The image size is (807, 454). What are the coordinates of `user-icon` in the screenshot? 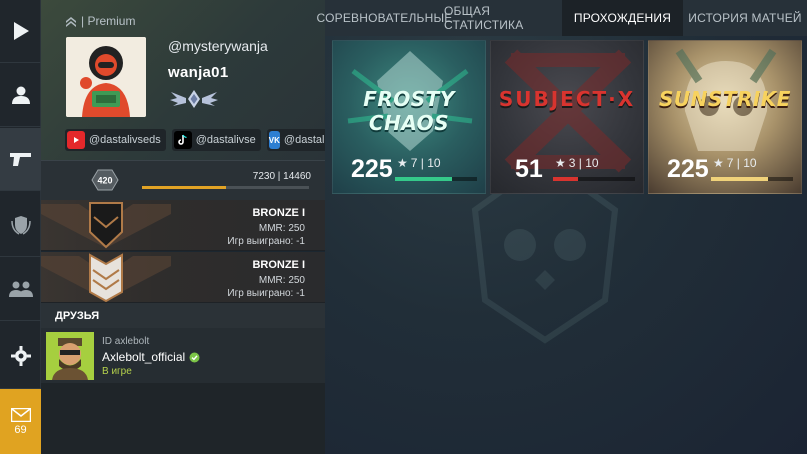 It's located at (20, 95).